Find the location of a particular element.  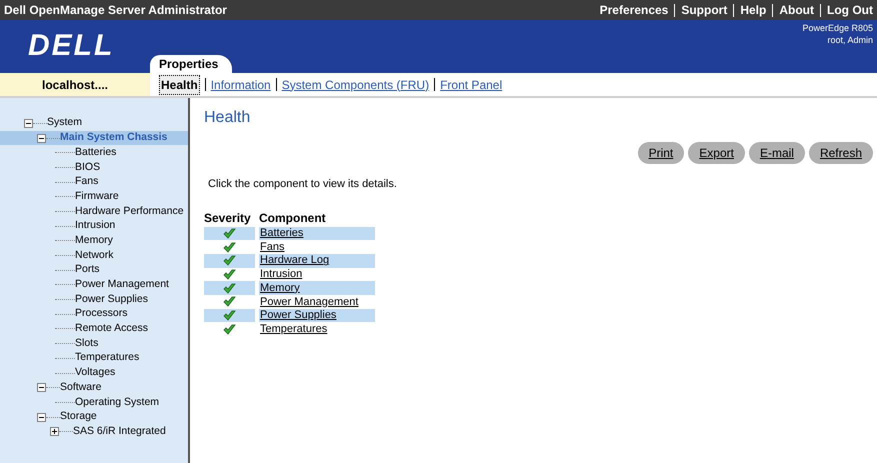

action-button: Refresh is located at coordinates (840, 153).